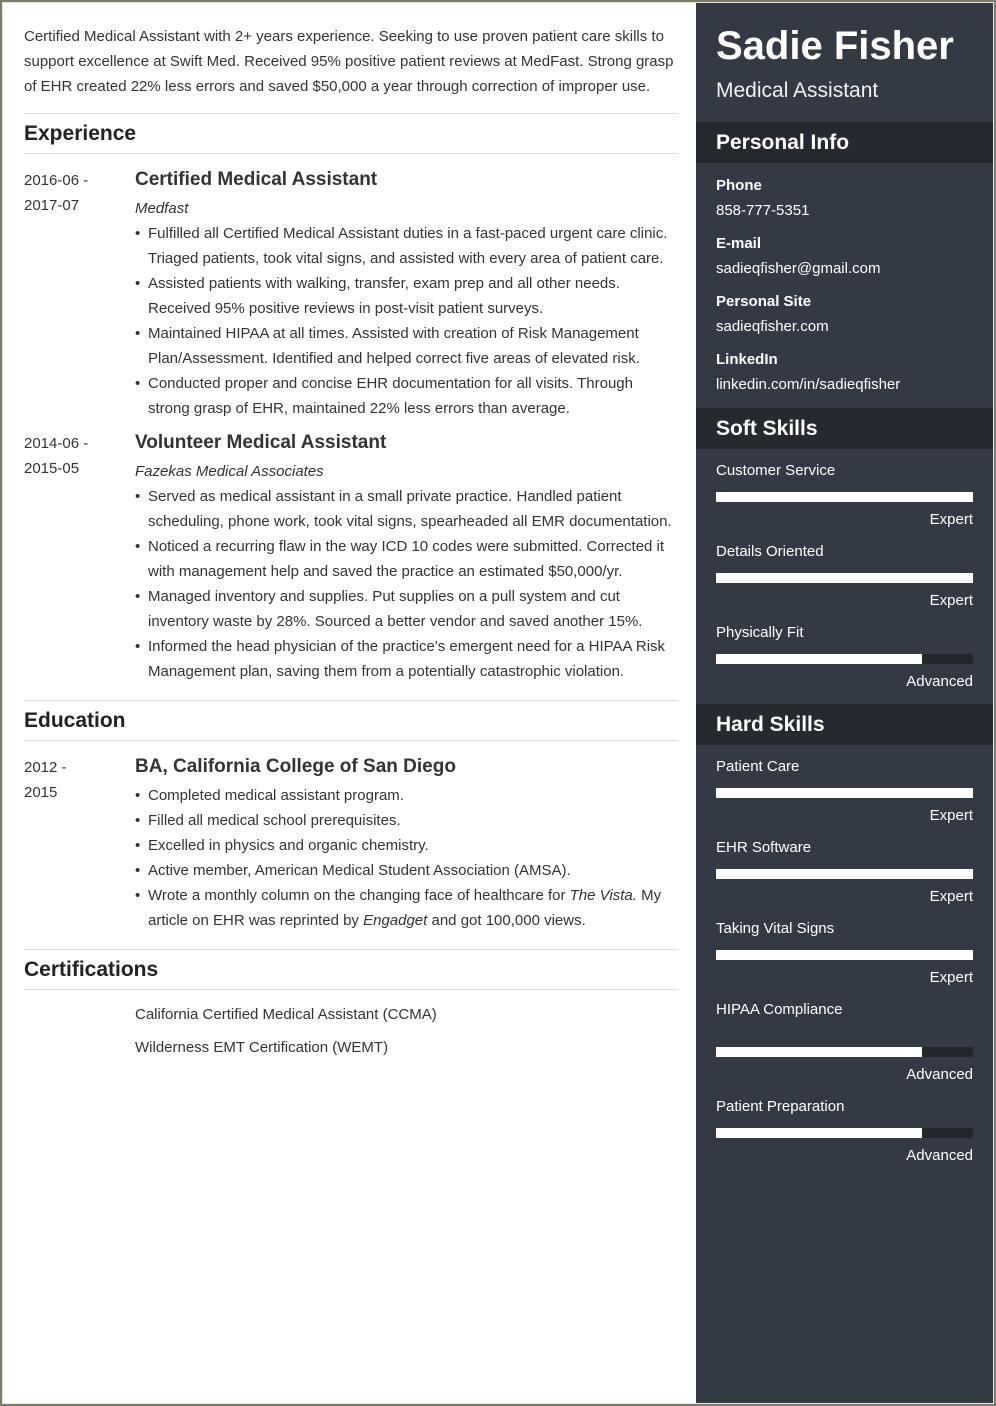  I want to click on date-end: 2015, so click(41, 792).